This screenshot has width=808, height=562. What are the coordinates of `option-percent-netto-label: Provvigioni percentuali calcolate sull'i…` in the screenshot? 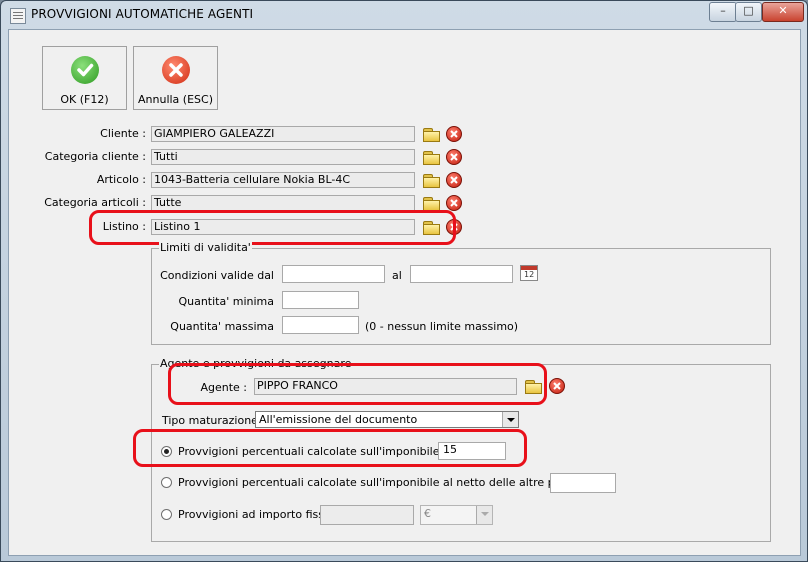 It's located at (393, 482).